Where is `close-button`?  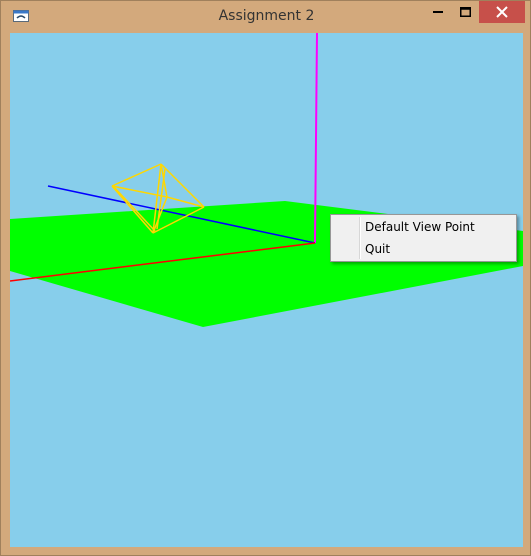
close-button is located at coordinates (502, 12).